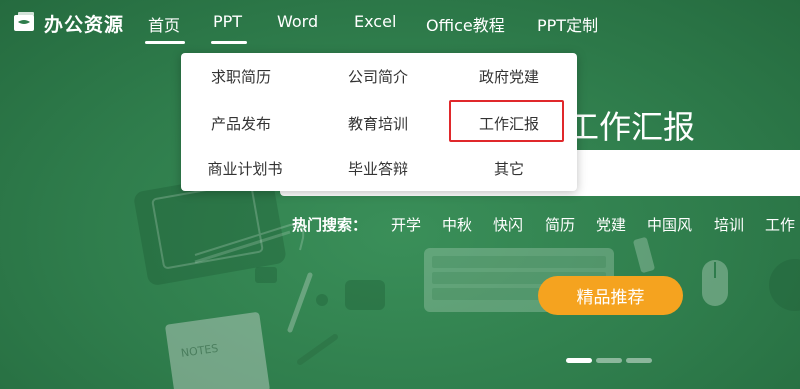 Image resolution: width=800 pixels, height=389 pixels. I want to click on hero-title: 工作汇报, so click(631, 127).